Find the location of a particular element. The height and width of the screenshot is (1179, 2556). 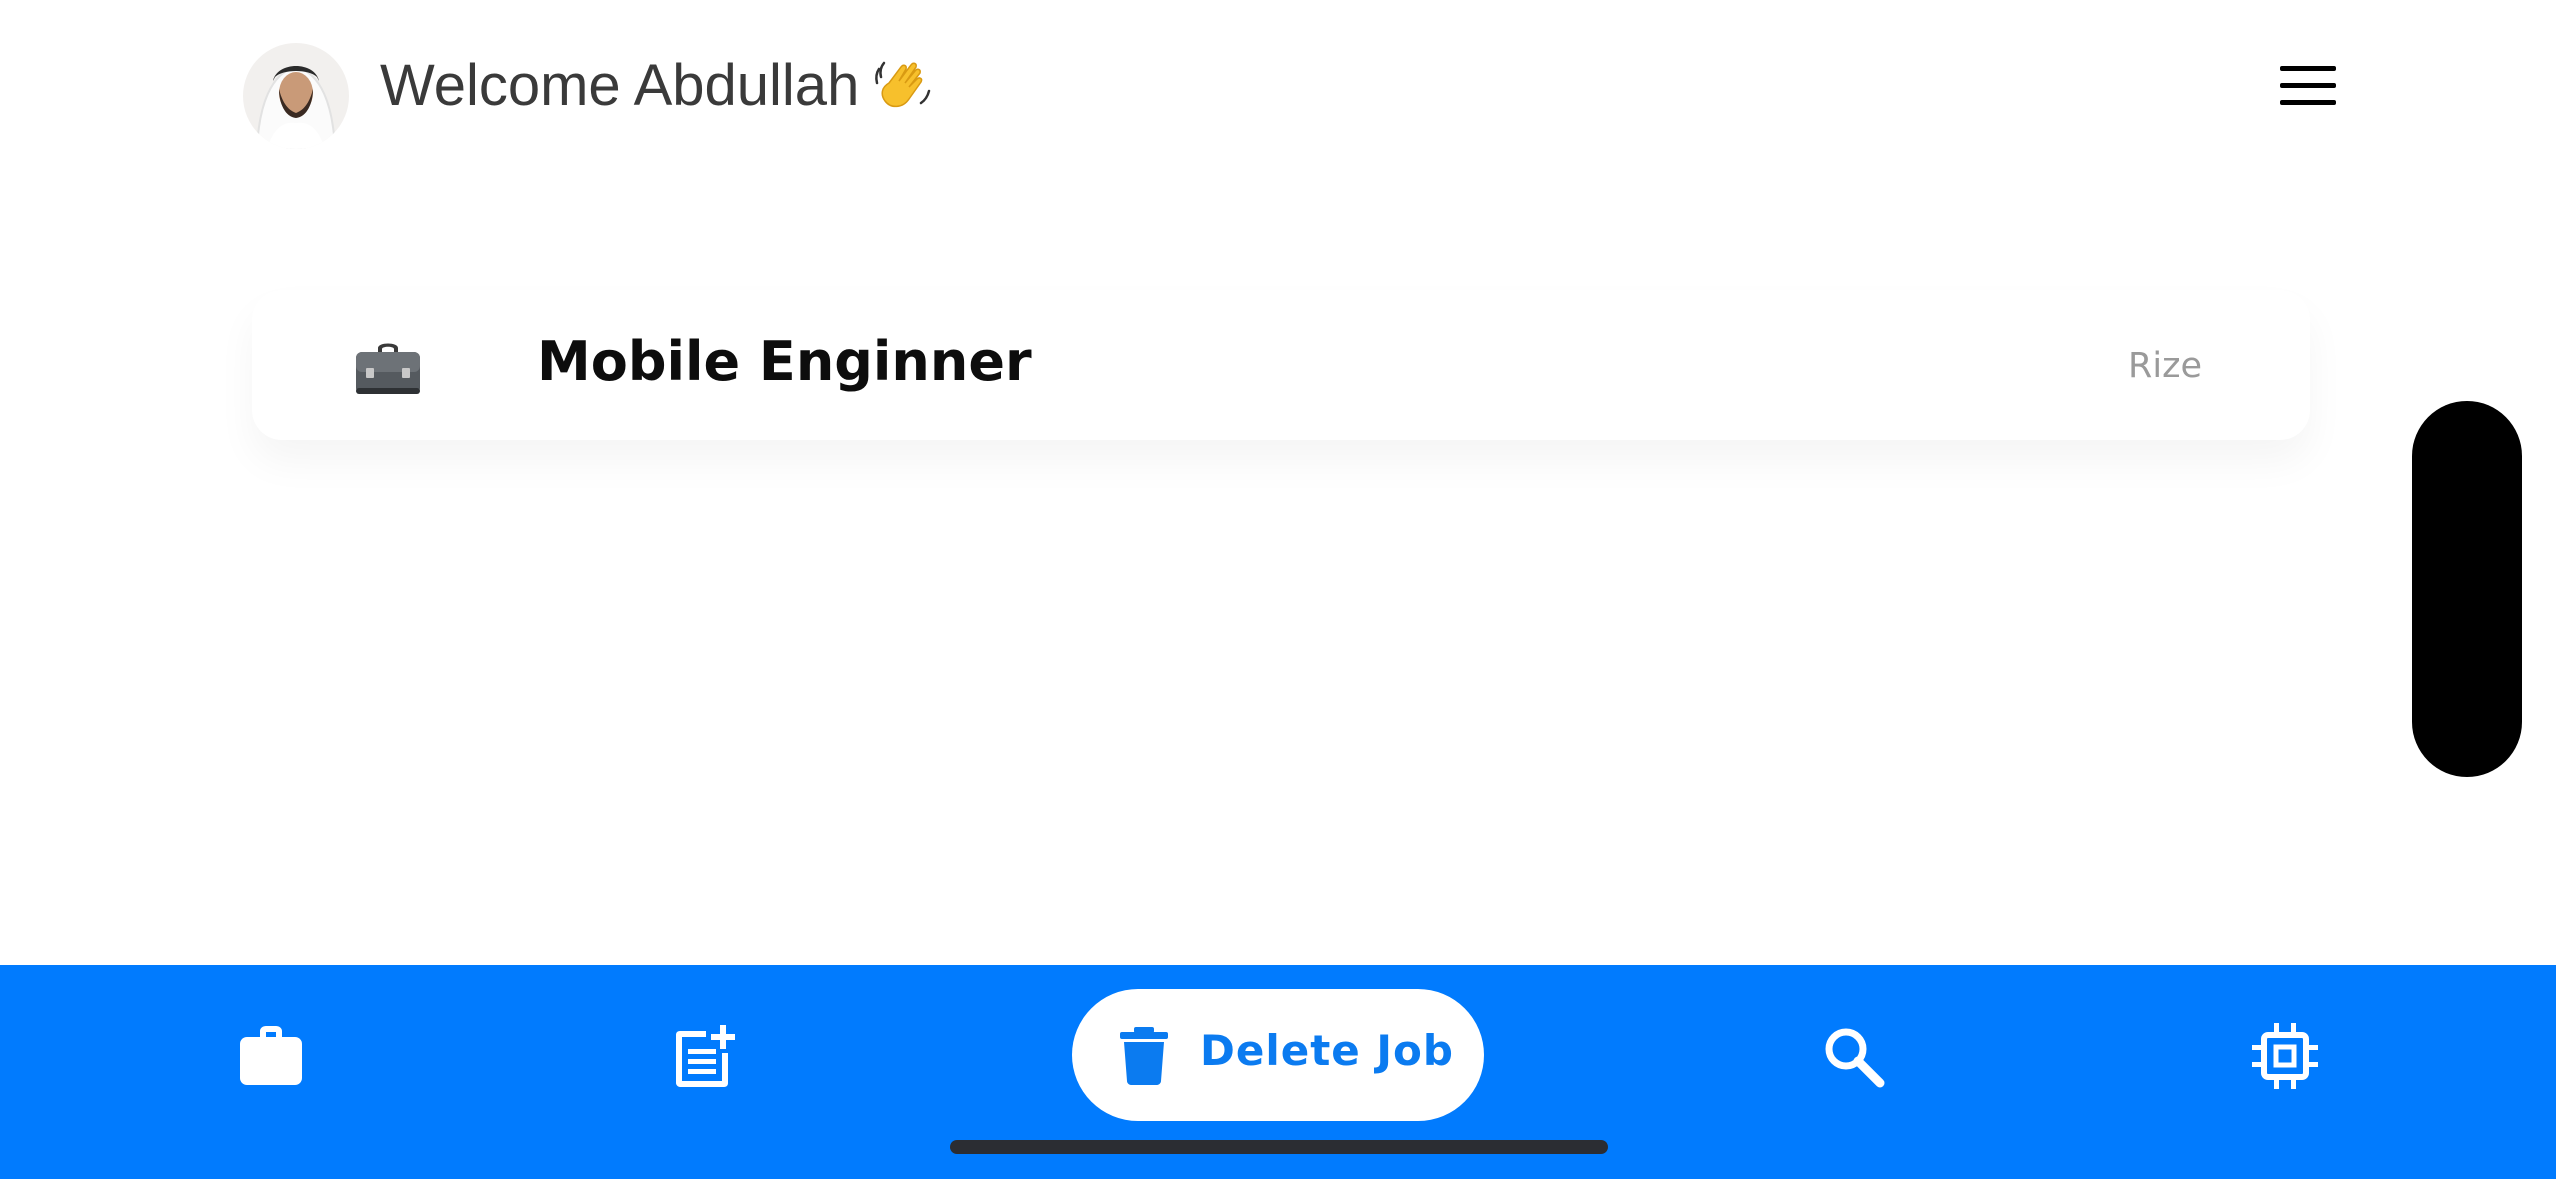

welcome-text: Welcome Abdullah is located at coordinates (620, 85).